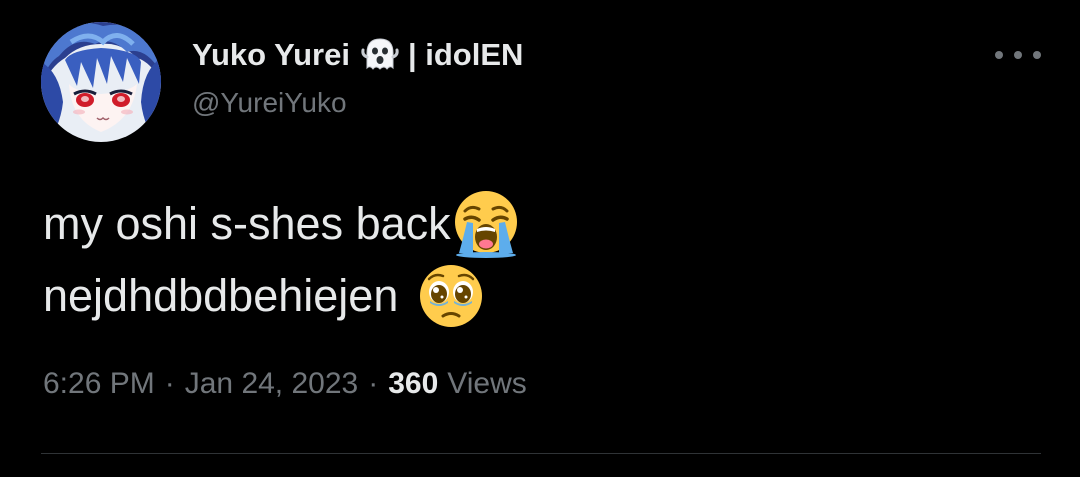  I want to click on pleading-face-icon, so click(451, 296).